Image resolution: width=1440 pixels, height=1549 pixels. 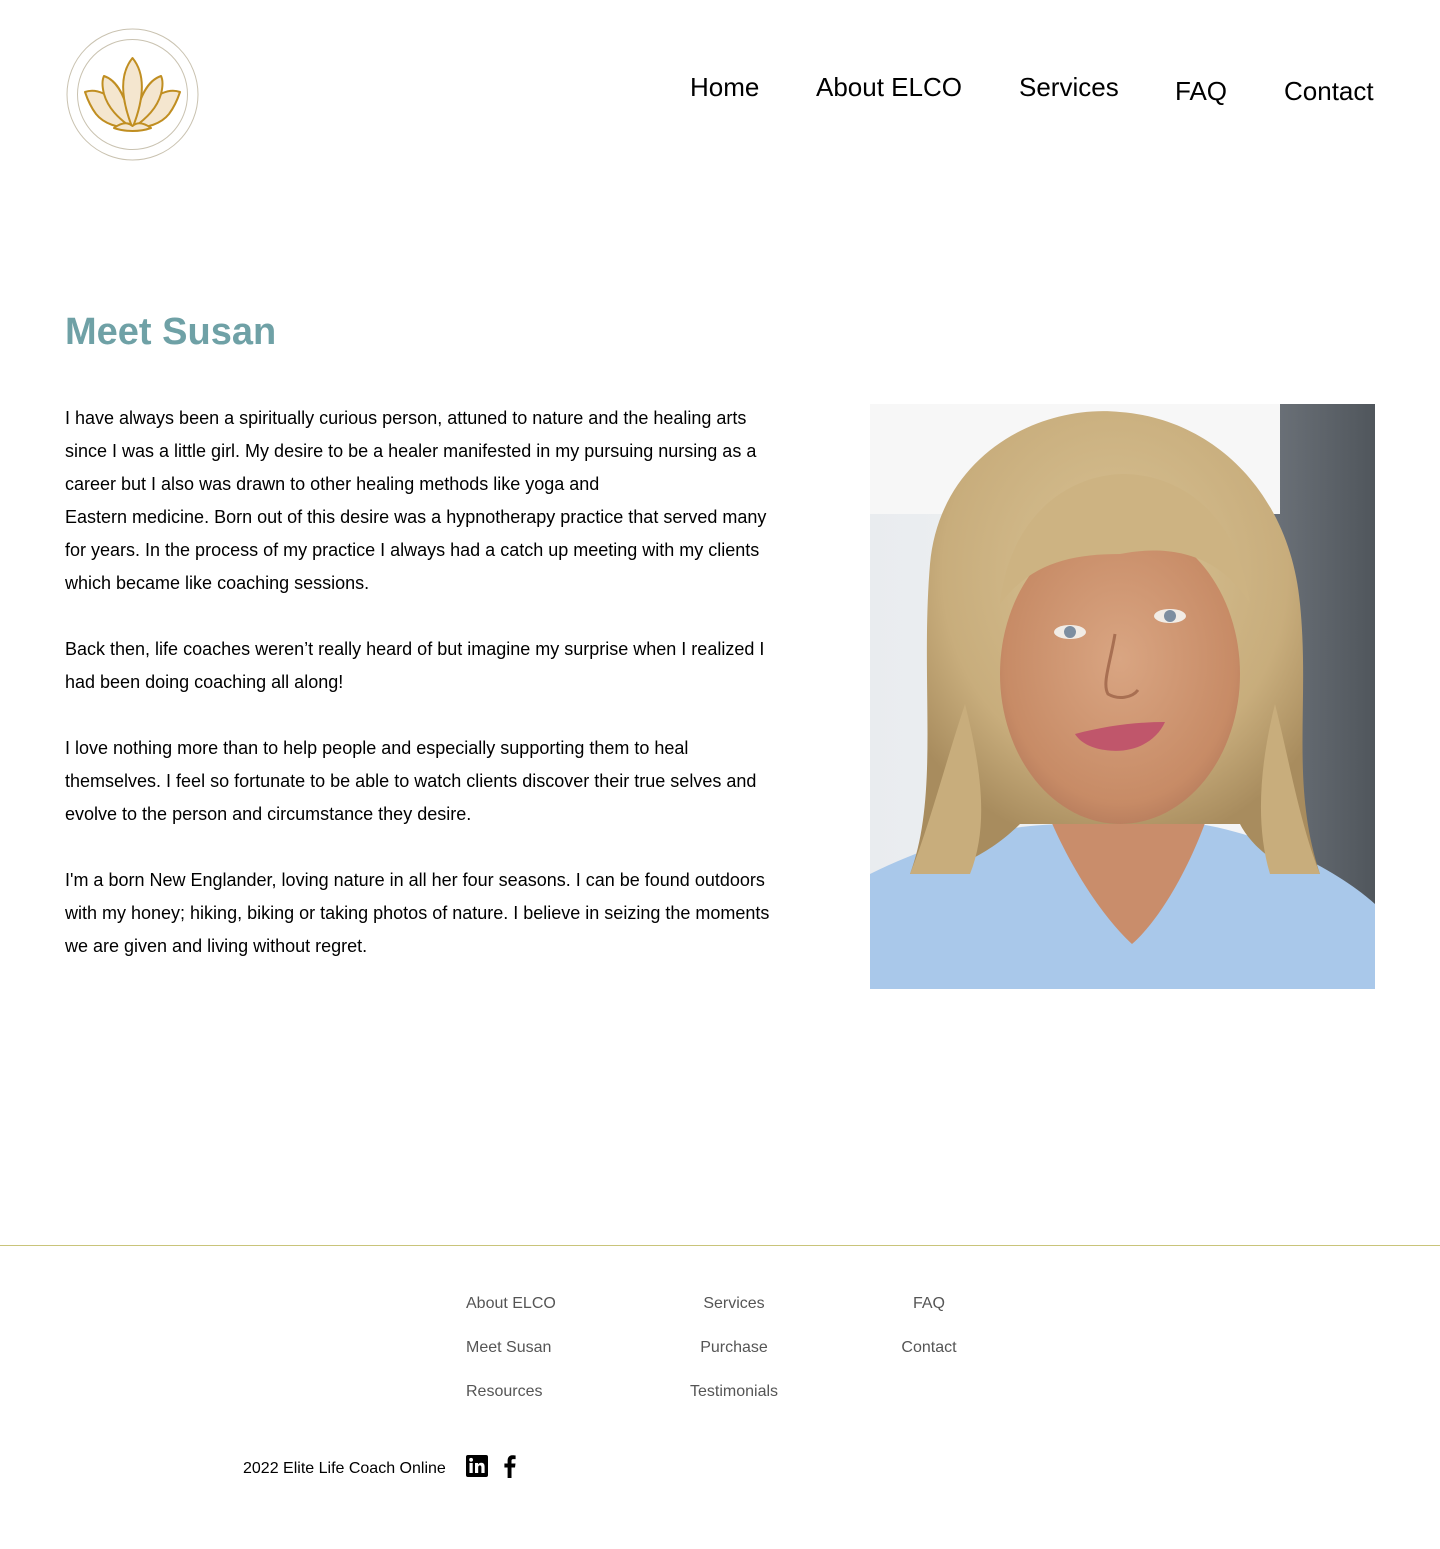 What do you see at coordinates (928, 1348) in the screenshot?
I see `footer-link-contact: Contact` at bounding box center [928, 1348].